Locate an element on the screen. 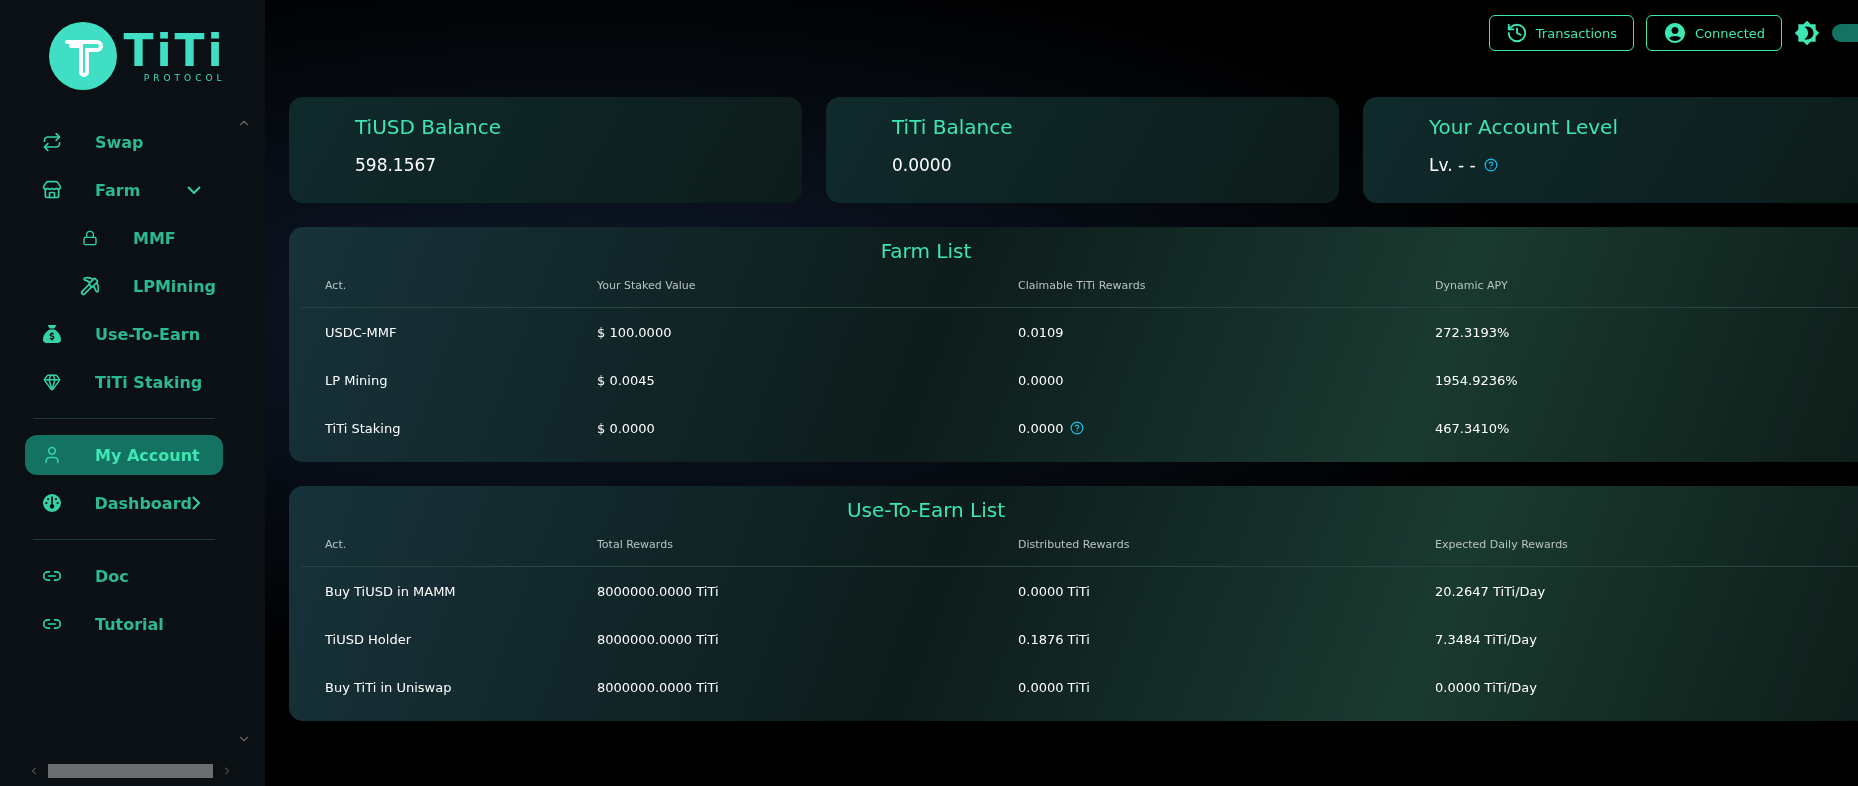 Image resolution: width=1858 pixels, height=786 pixels. table-cell: TiTi Staking is located at coordinates (363, 428).